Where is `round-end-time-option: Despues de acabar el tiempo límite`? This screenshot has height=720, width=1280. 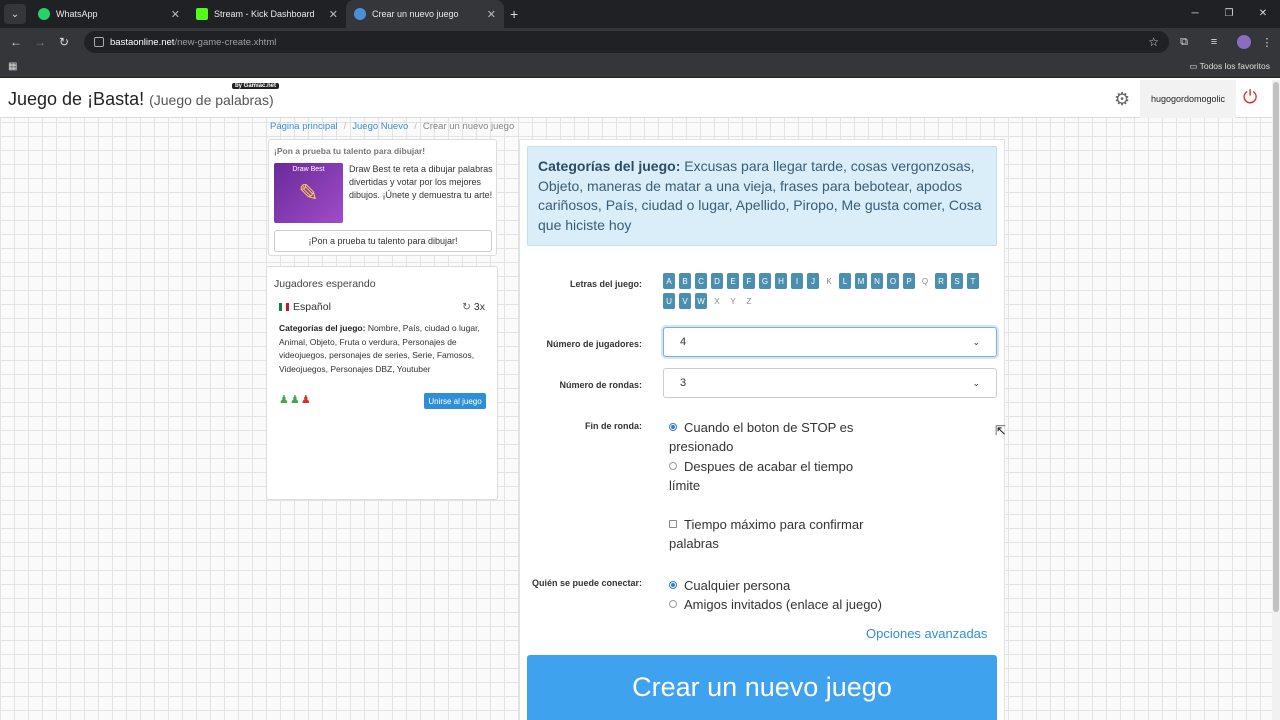 round-end-time-option: Despues de acabar el tiempo límite is located at coordinates (774, 476).